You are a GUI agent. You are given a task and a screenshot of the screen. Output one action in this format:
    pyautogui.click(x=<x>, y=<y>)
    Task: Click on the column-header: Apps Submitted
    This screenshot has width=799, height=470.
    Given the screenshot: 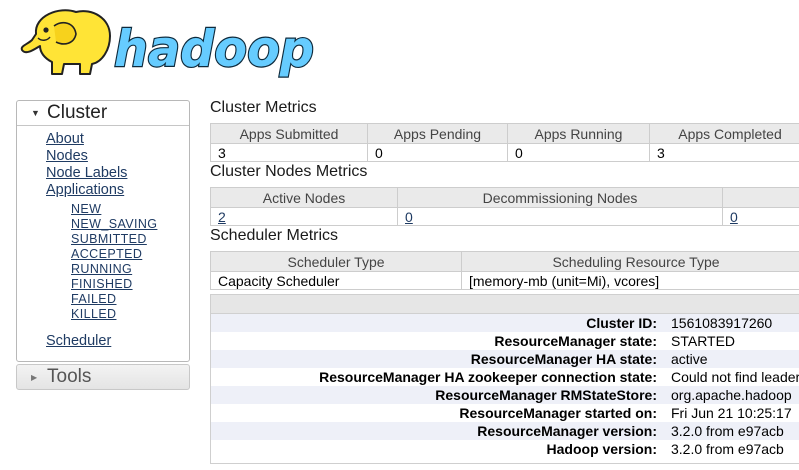 What is the action you would take?
    pyautogui.click(x=289, y=133)
    